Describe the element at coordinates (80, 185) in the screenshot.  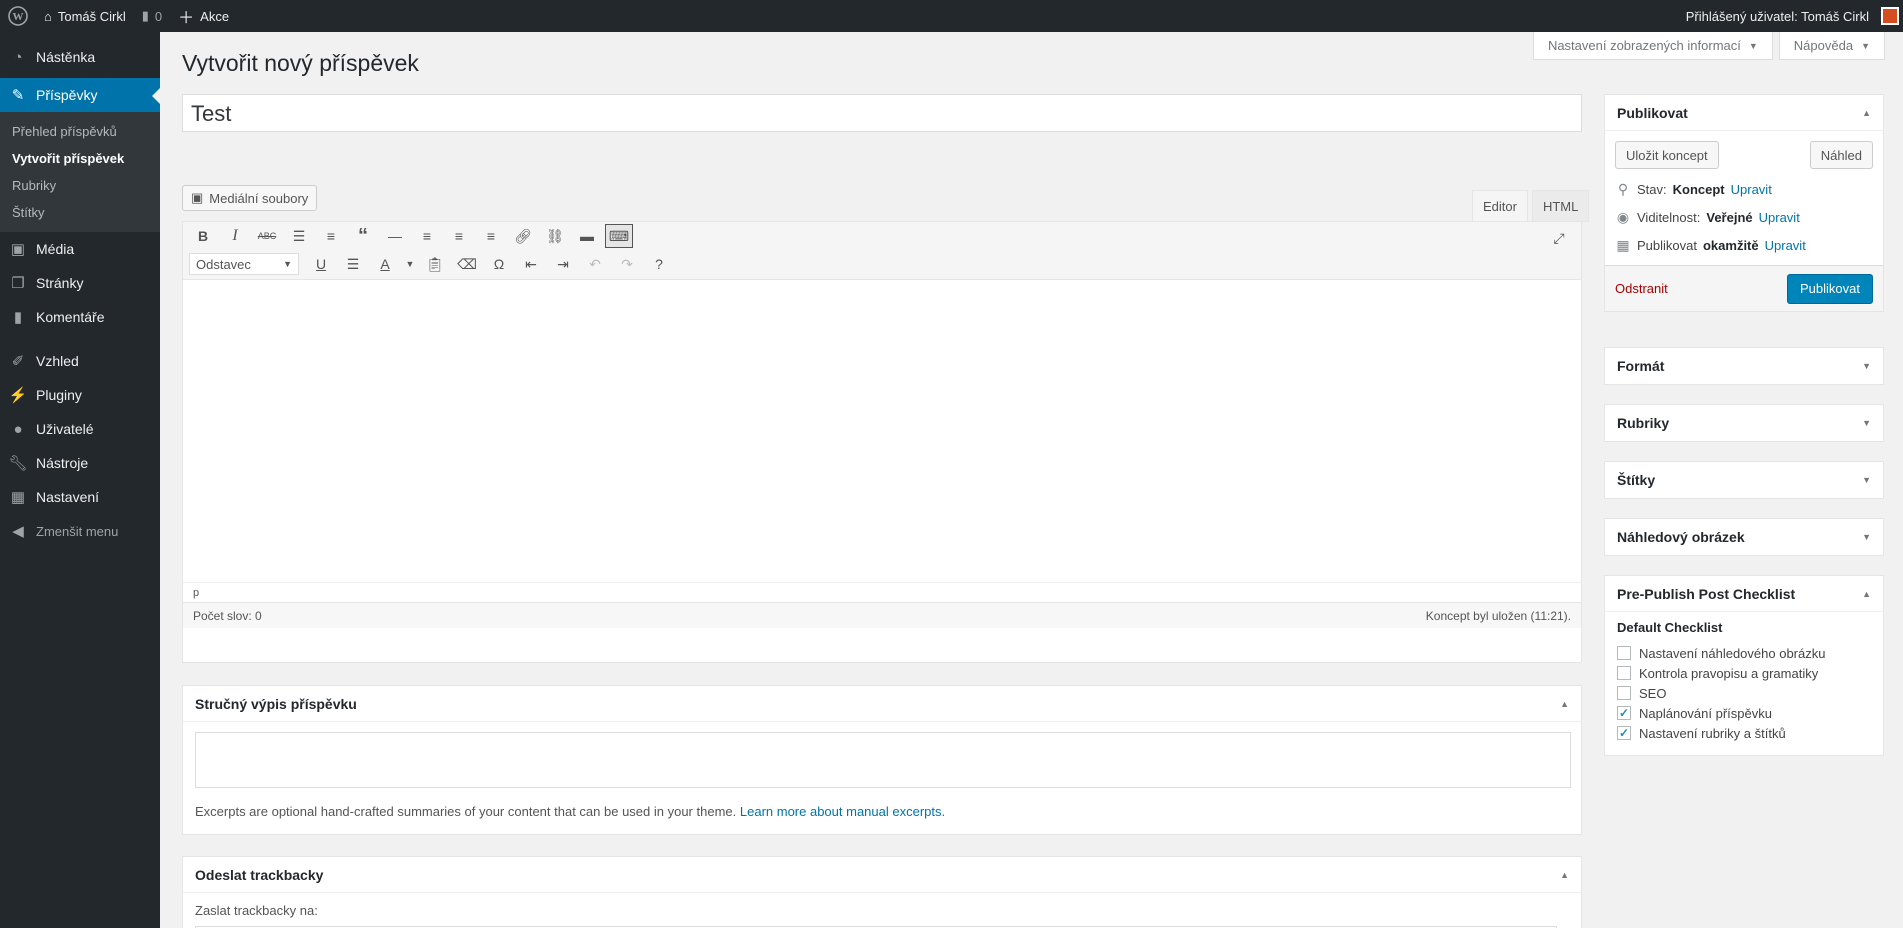
I see `submenu-categories: Rubriky` at that location.